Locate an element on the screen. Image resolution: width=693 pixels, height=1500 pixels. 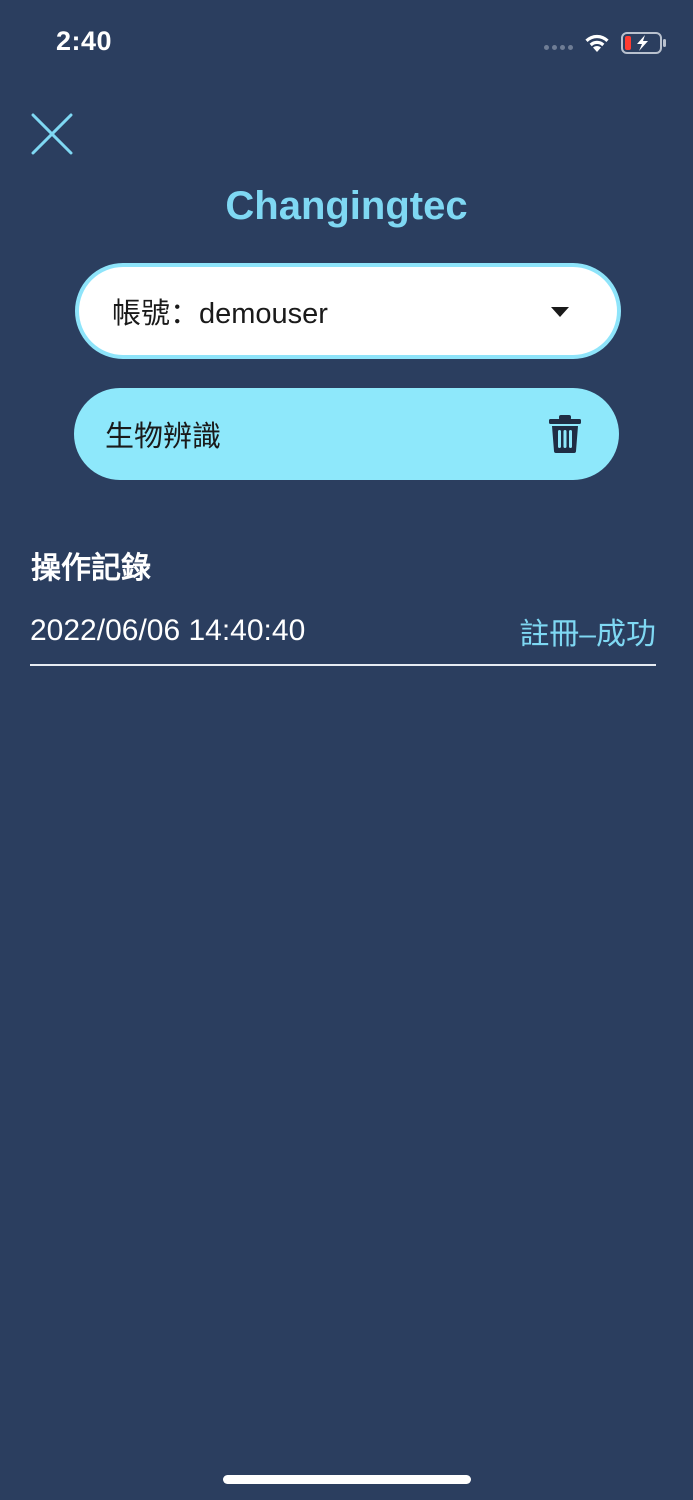
account-dropdown: 帳號：demouser is located at coordinates (348, 311).